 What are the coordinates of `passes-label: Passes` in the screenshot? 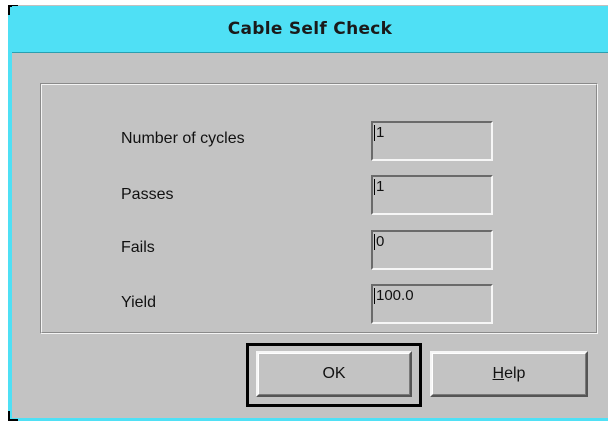 It's located at (147, 194).